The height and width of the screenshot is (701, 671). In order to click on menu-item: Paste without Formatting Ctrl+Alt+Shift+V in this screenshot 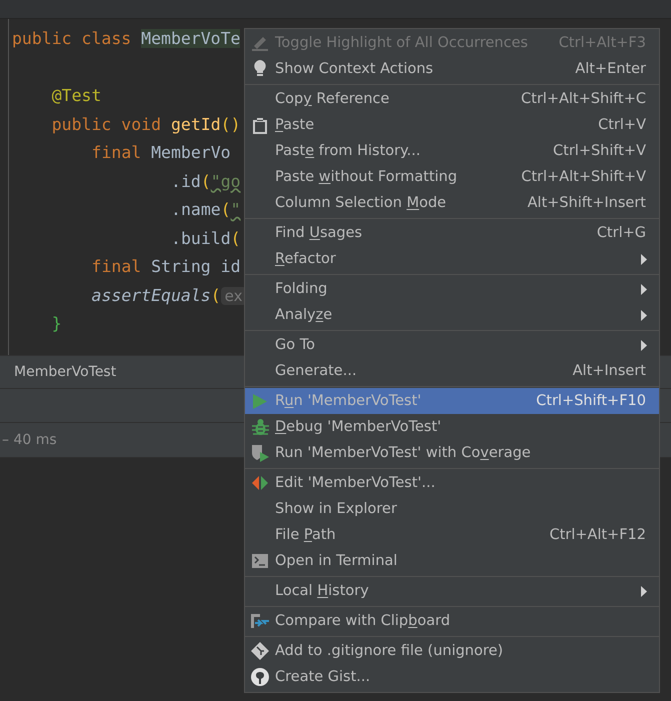, I will do `click(452, 177)`.